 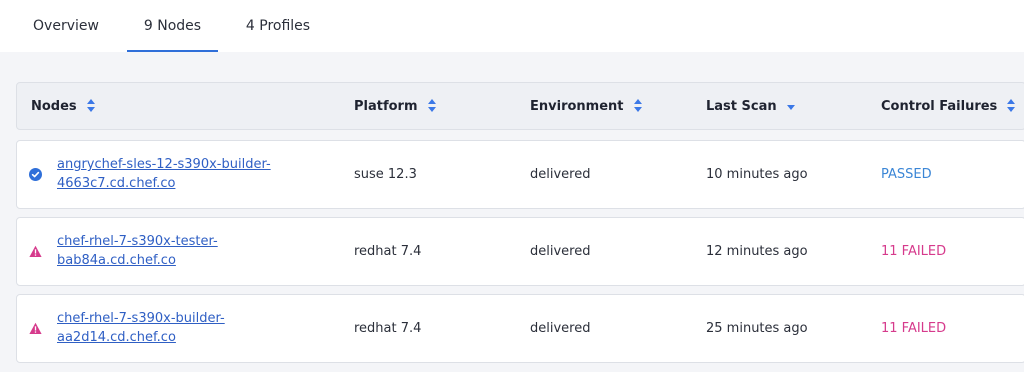 I want to click on column-header-platform: Platform, so click(x=395, y=106).